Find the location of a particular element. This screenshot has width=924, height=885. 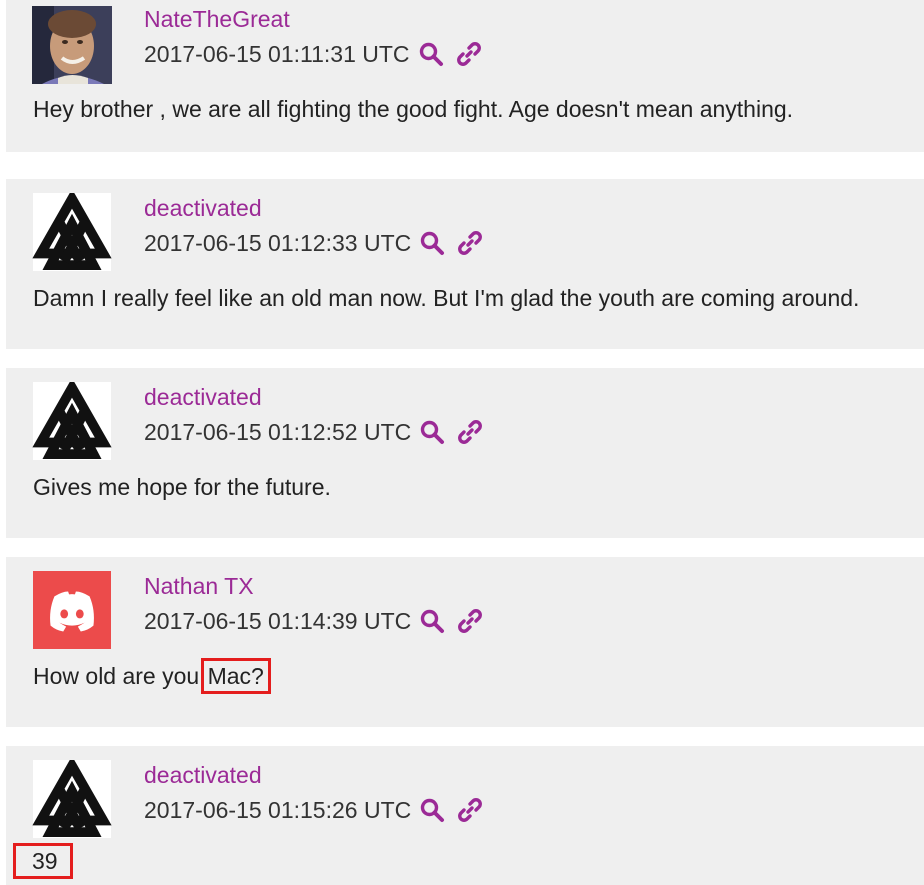

message-meta: 2017-06-15 01:12:33 UTC is located at coordinates (313, 243).